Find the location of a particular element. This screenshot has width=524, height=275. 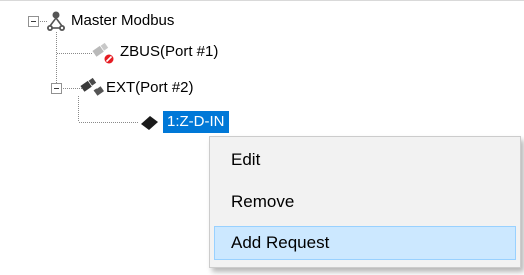

menu-item-remove: Remove is located at coordinates (365, 202).